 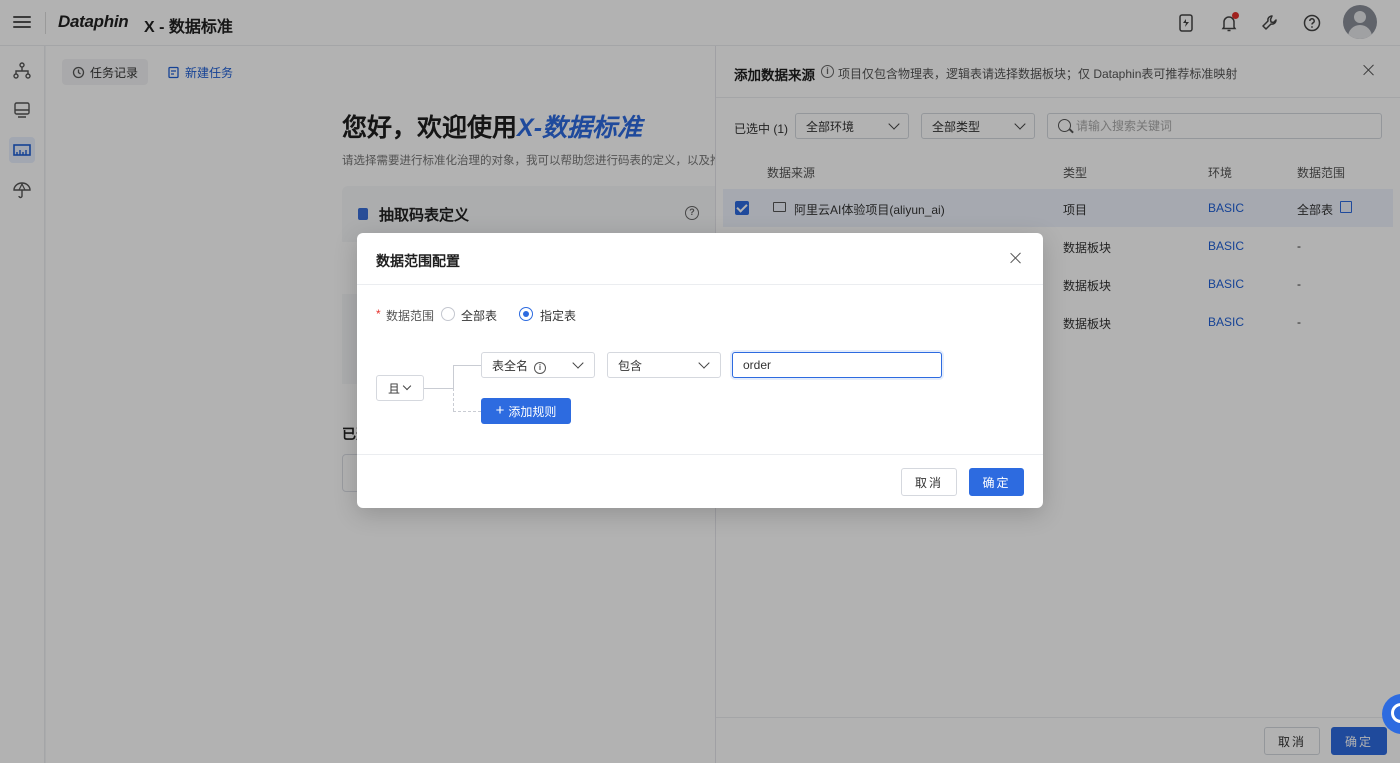 What do you see at coordinates (526, 314) in the screenshot?
I see `radio-specified-tables` at bounding box center [526, 314].